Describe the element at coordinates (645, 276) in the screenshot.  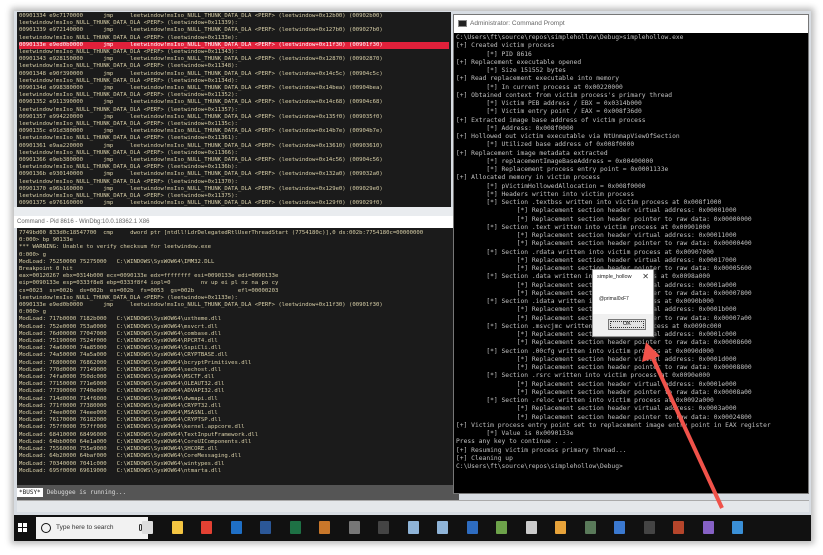
I see `close-icon: ✕` at that location.